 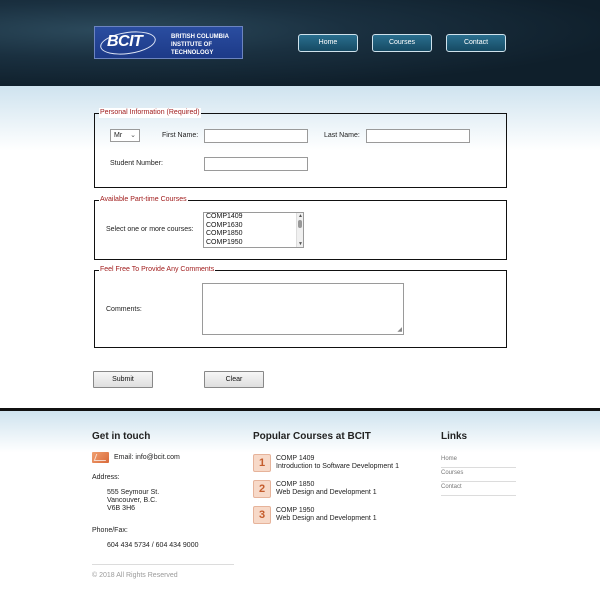 I want to click on comments-legend: Feel Free To Provide Any Comments, so click(x=157, y=270).